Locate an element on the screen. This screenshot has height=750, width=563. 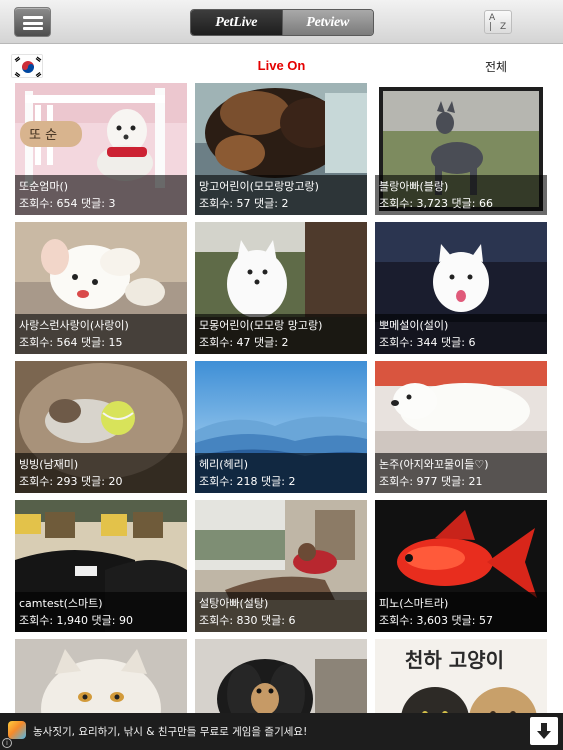
pet-card: 빙빙(남재미) 조회수: 293 댓글: 20 is located at coordinates (101, 427).